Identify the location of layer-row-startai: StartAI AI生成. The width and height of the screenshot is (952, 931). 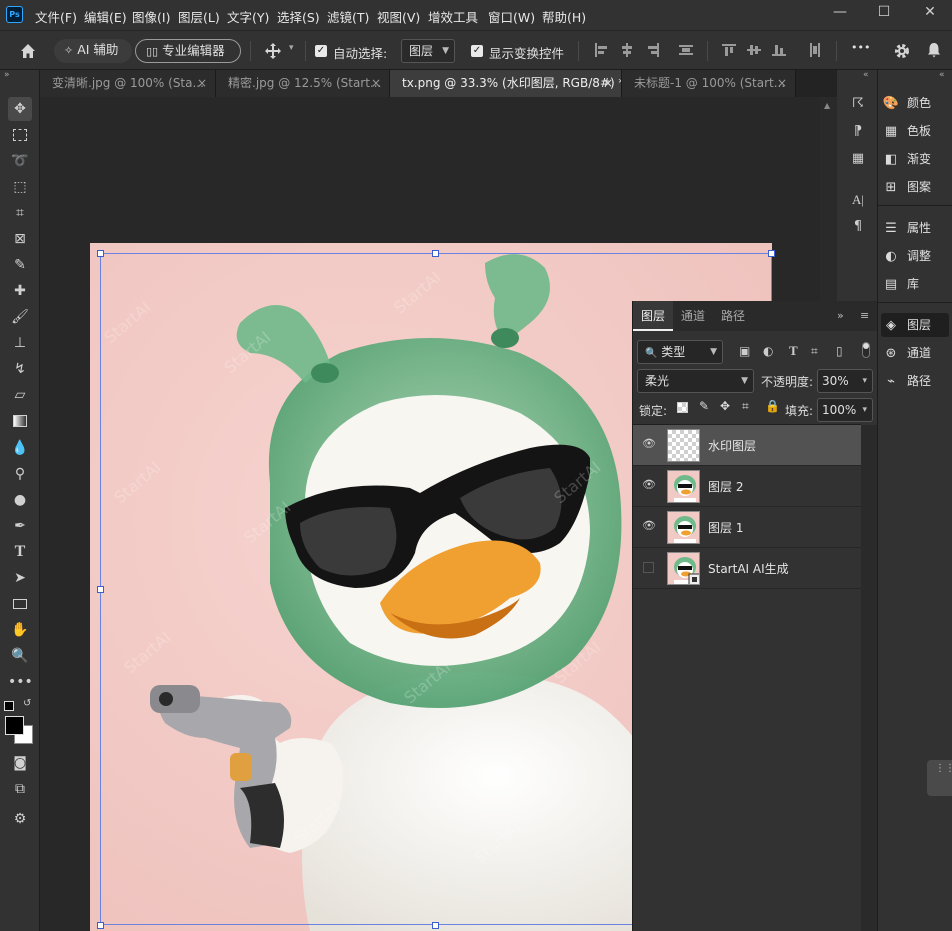
(747, 568).